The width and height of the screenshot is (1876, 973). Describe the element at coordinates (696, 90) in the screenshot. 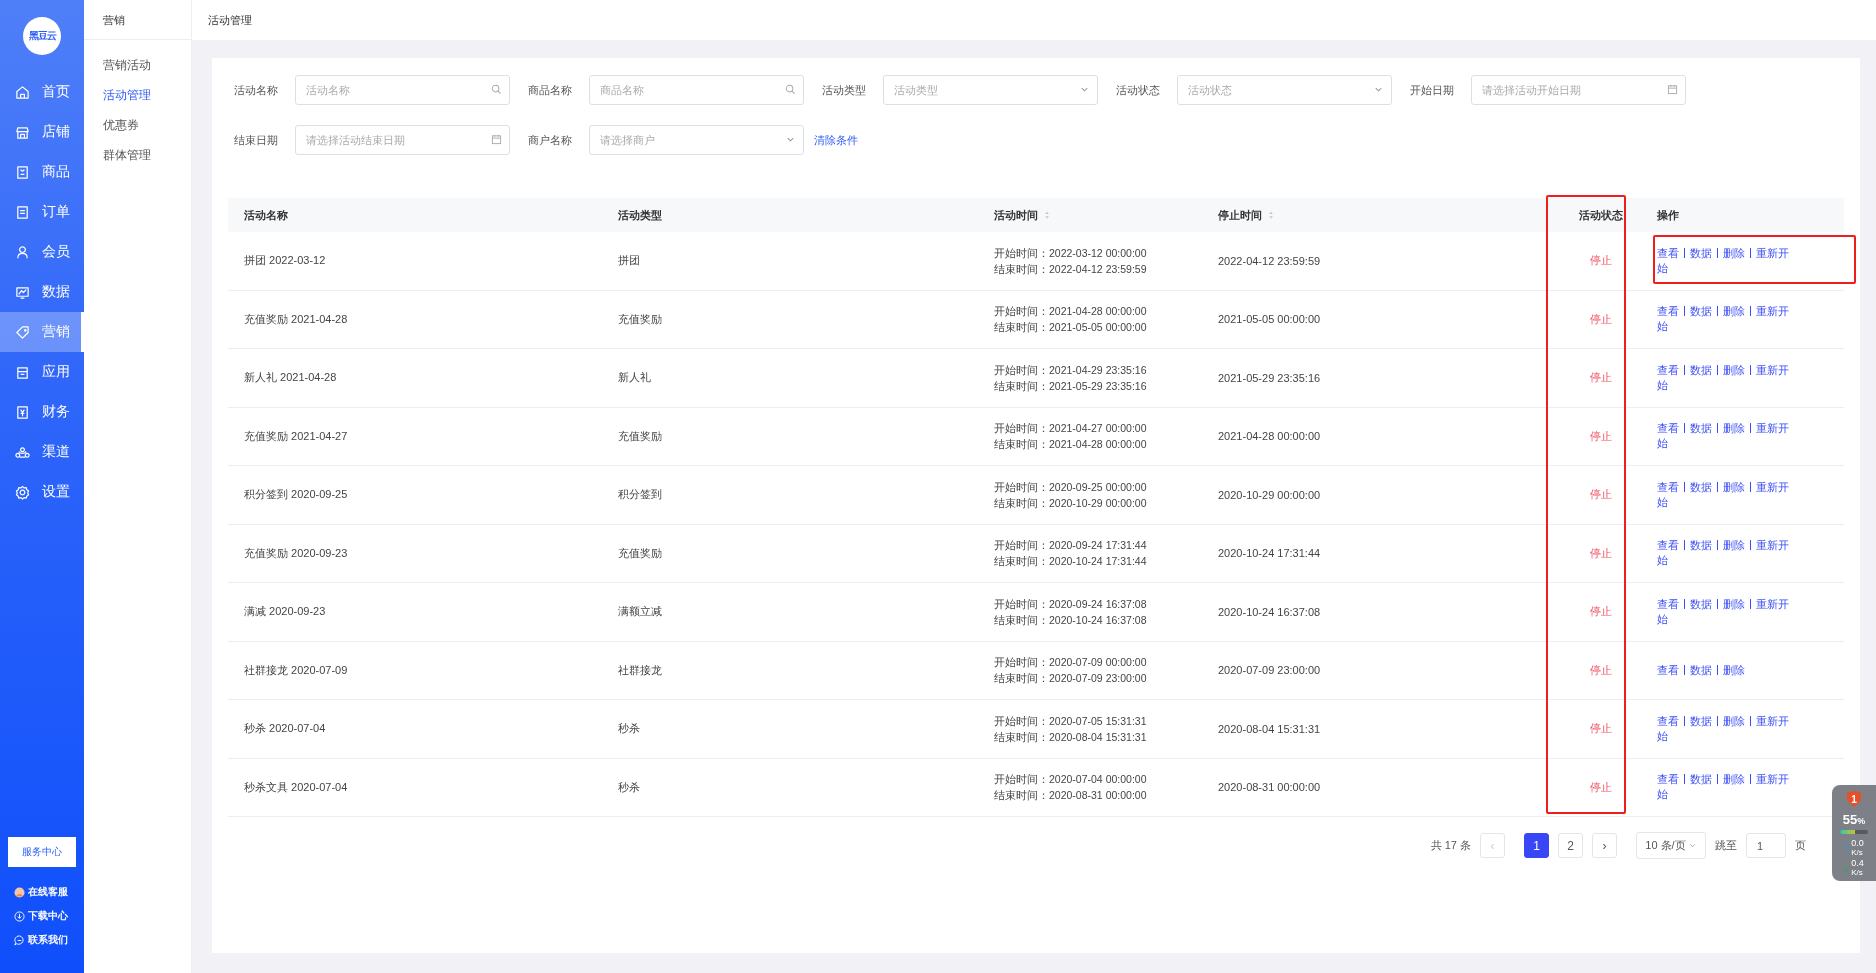

I see `search-field: 商品名称` at that location.